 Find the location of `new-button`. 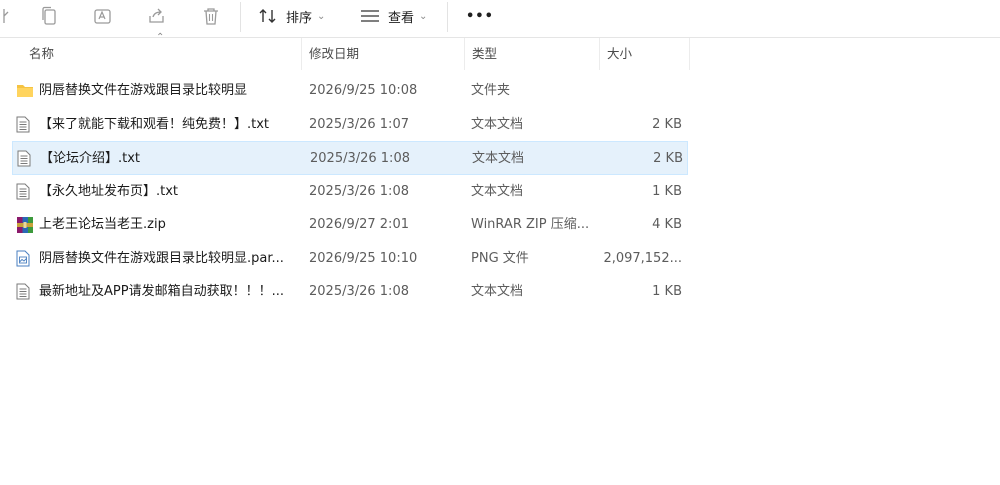

new-button is located at coordinates (10, 16).